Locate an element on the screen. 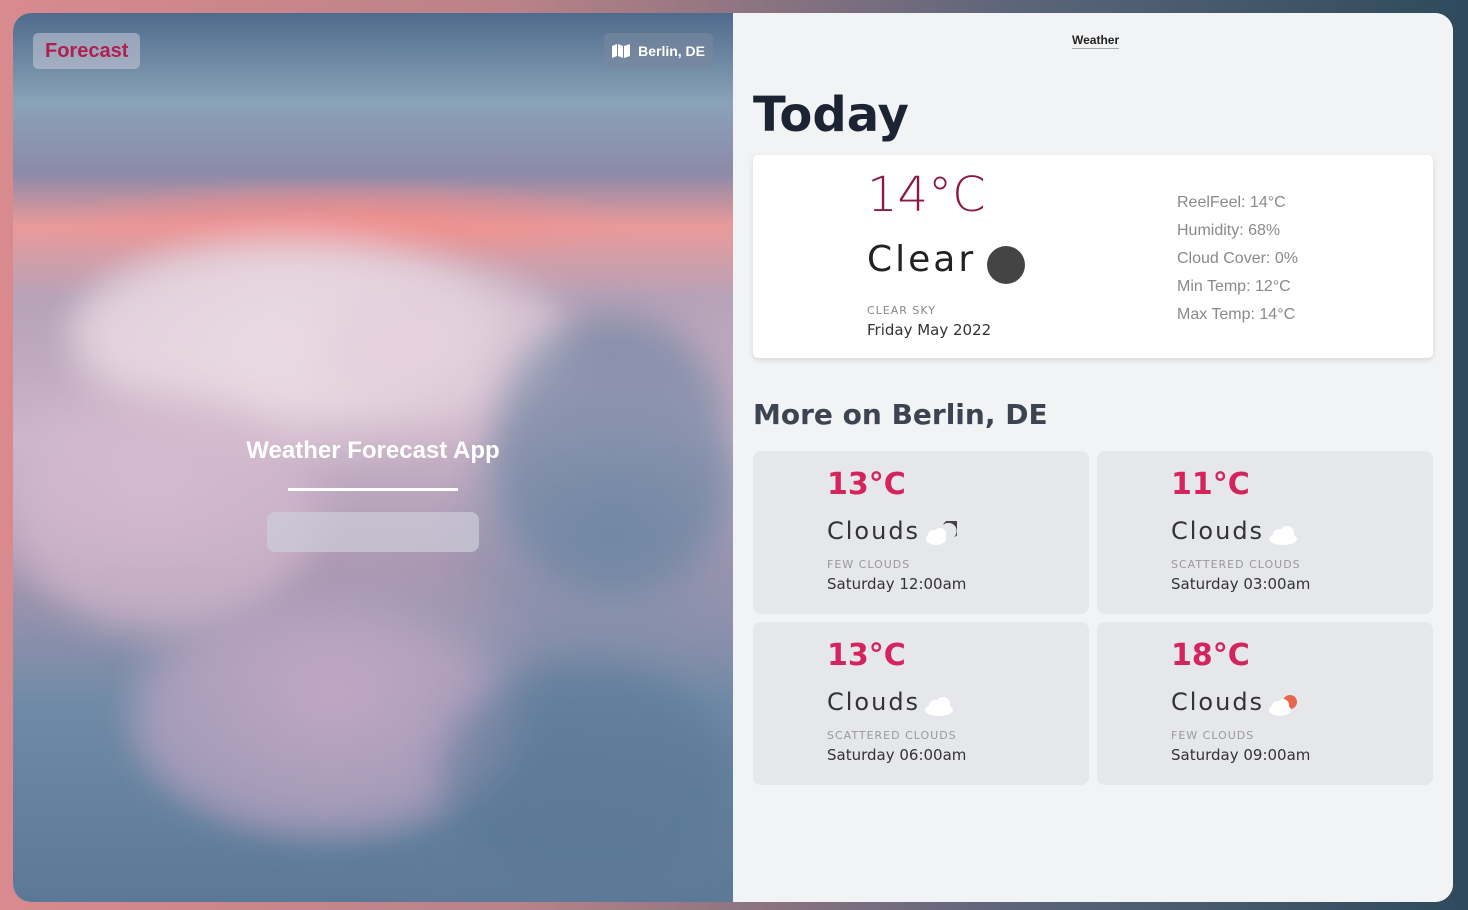  forecast-temperature: 18°C is located at coordinates (1210, 655).